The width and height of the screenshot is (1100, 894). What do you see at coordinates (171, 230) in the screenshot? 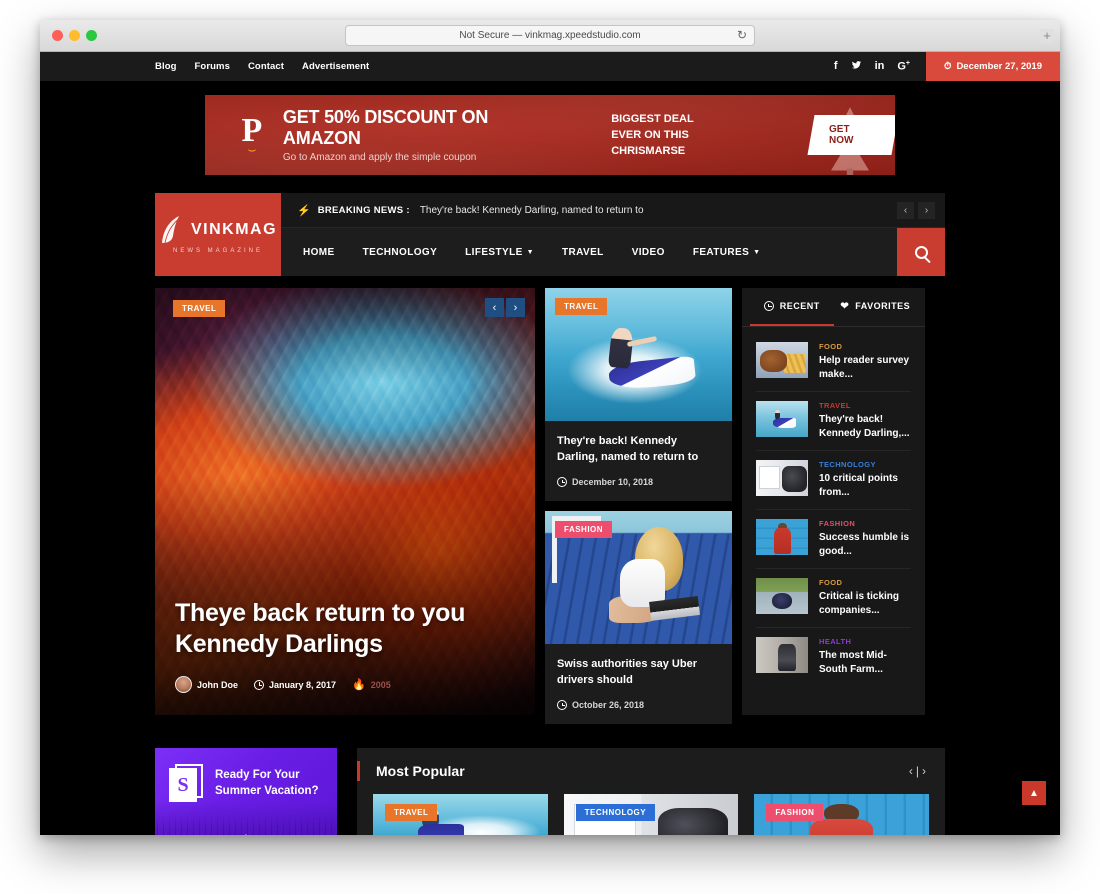
I see `feather-icon` at bounding box center [171, 230].